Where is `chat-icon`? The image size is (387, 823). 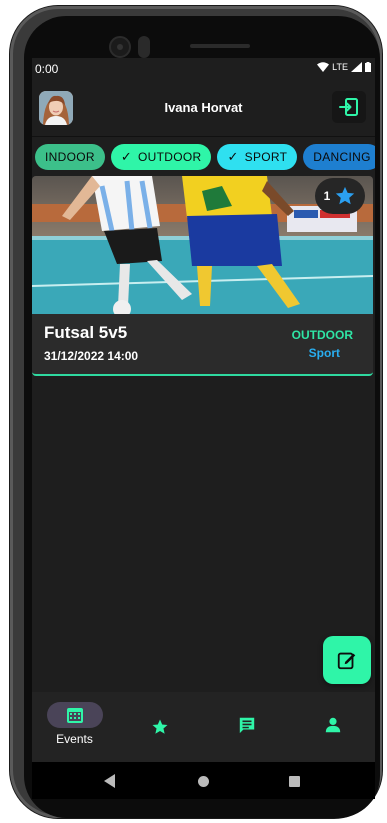
chat-icon is located at coordinates (246, 725).